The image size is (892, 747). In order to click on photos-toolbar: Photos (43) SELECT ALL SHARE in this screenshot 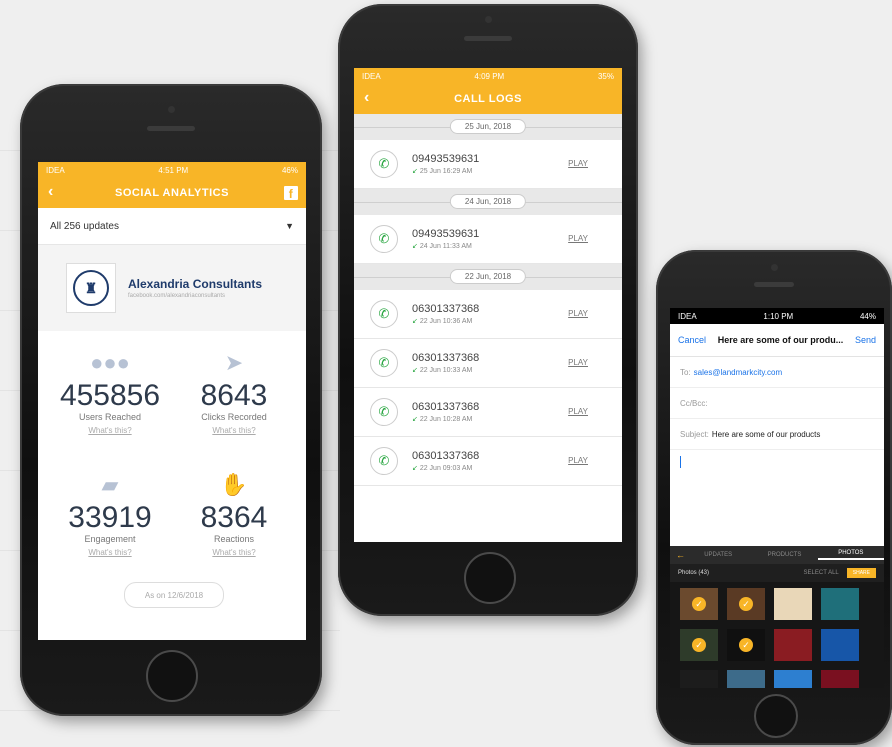, I will do `click(777, 573)`.